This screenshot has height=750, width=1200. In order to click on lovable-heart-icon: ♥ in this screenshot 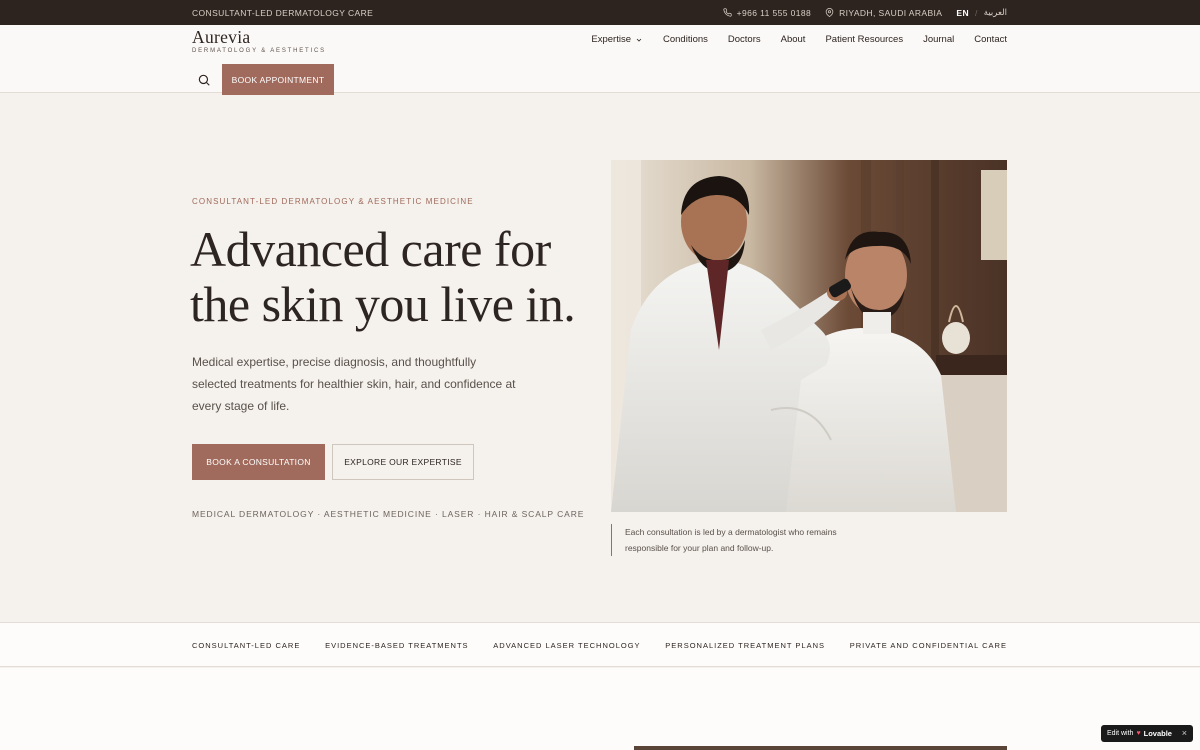, I will do `click(1138, 733)`.